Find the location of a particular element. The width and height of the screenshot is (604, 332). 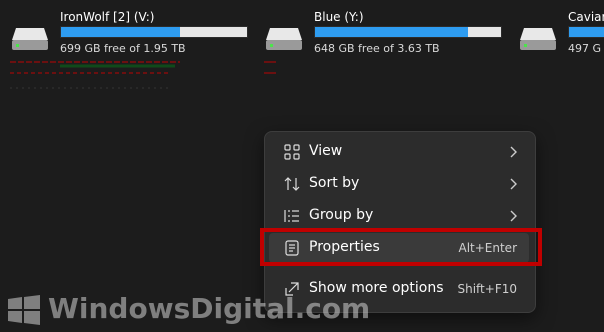

group-by-icon is located at coordinates (291, 216).